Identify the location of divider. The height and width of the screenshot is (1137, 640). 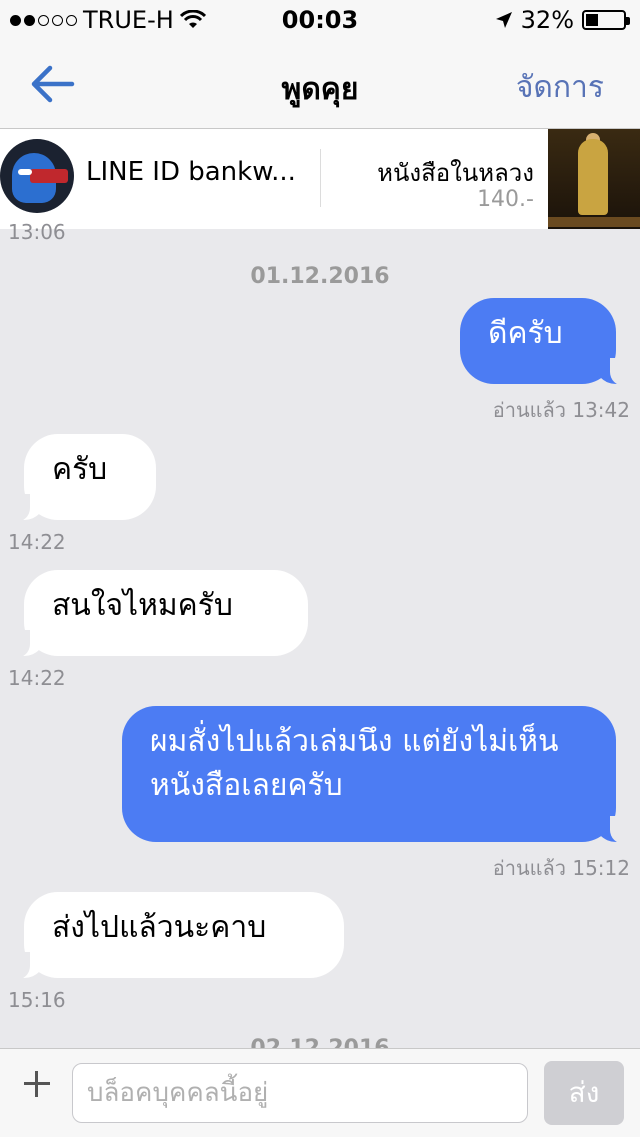
(320, 178).